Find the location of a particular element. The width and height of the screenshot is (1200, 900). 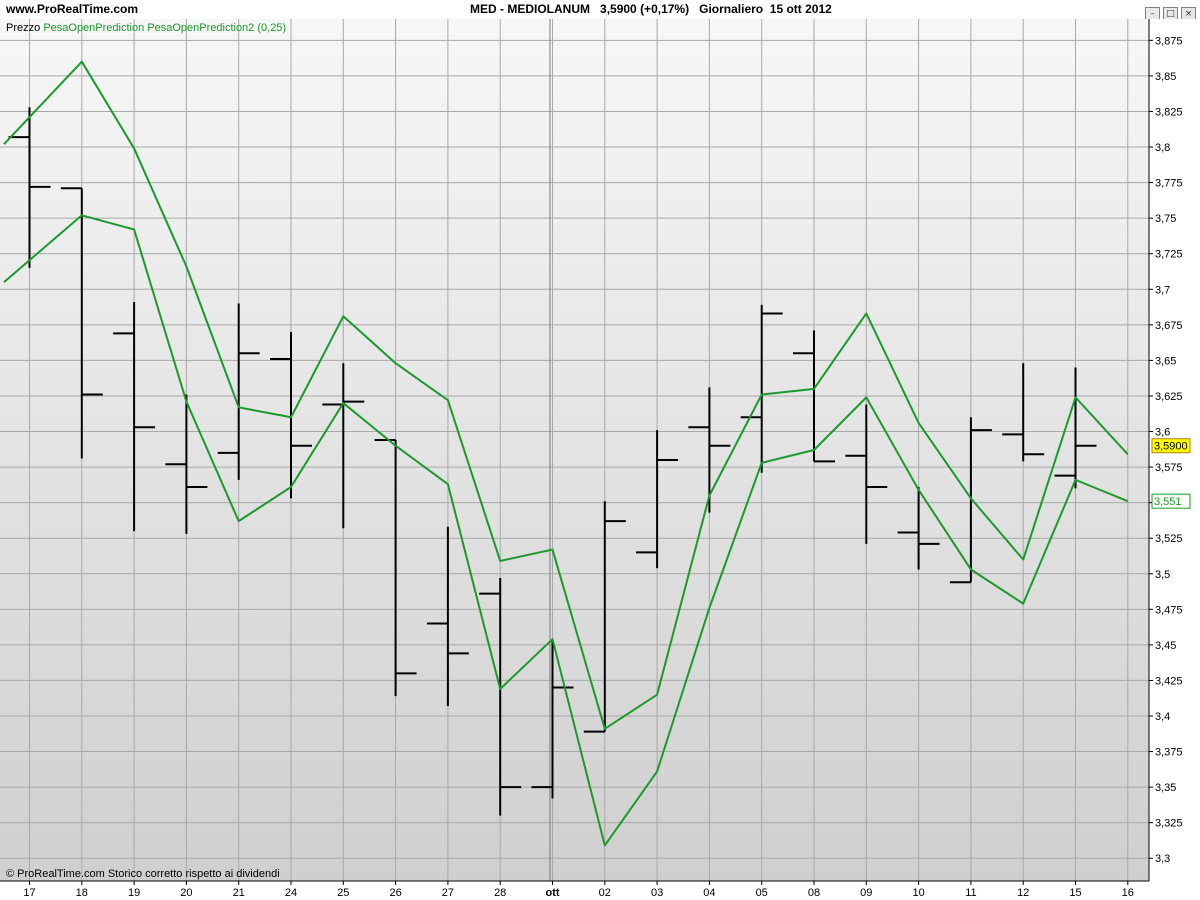

x-tick-label: 19 is located at coordinates (134, 893).